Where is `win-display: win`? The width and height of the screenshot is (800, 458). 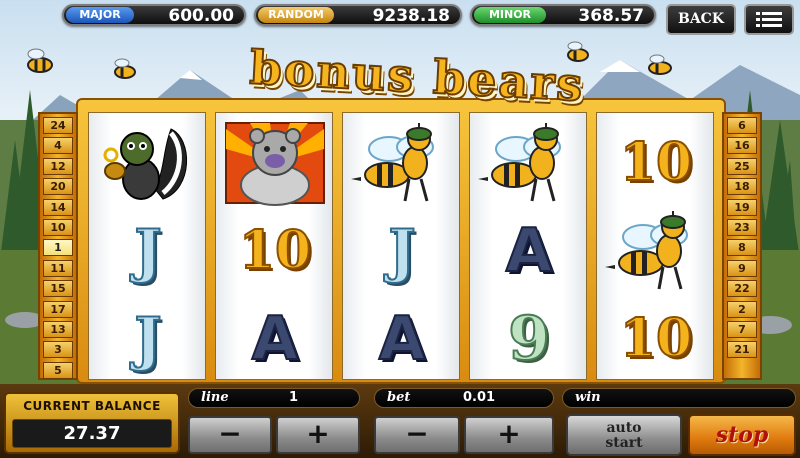
win-display: win is located at coordinates (679, 398).